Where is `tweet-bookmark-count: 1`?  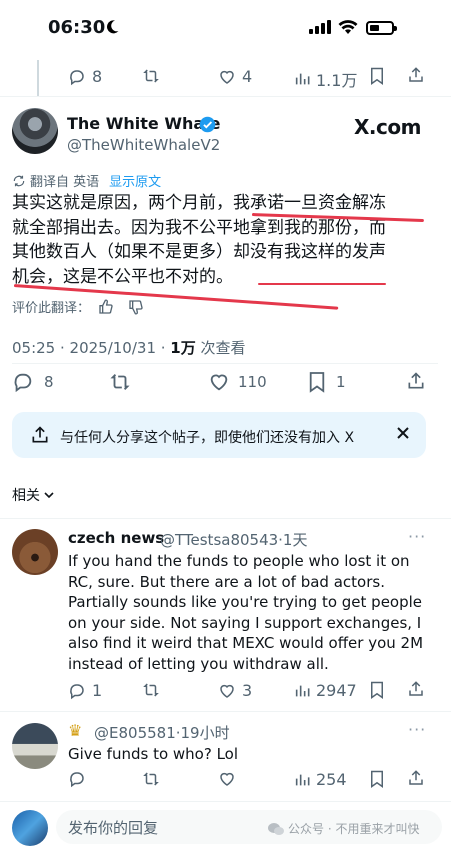 tweet-bookmark-count: 1 is located at coordinates (341, 382).